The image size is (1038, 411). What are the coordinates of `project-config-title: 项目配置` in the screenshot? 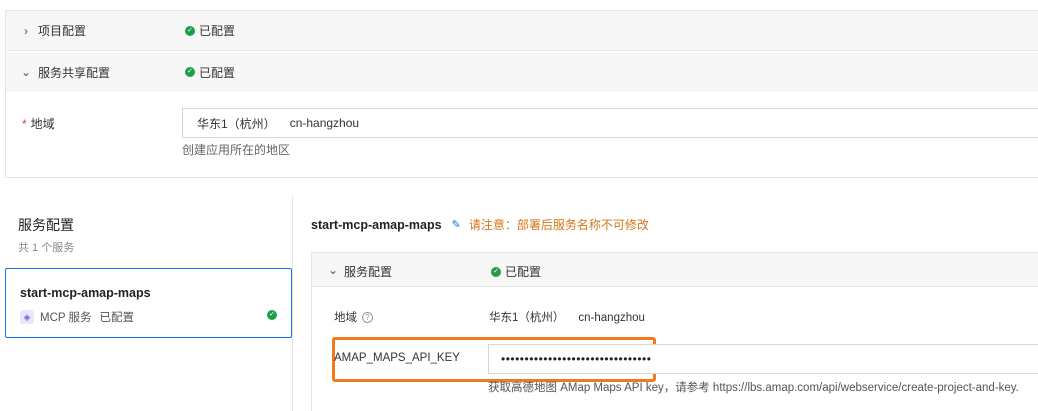 It's located at (62, 31).